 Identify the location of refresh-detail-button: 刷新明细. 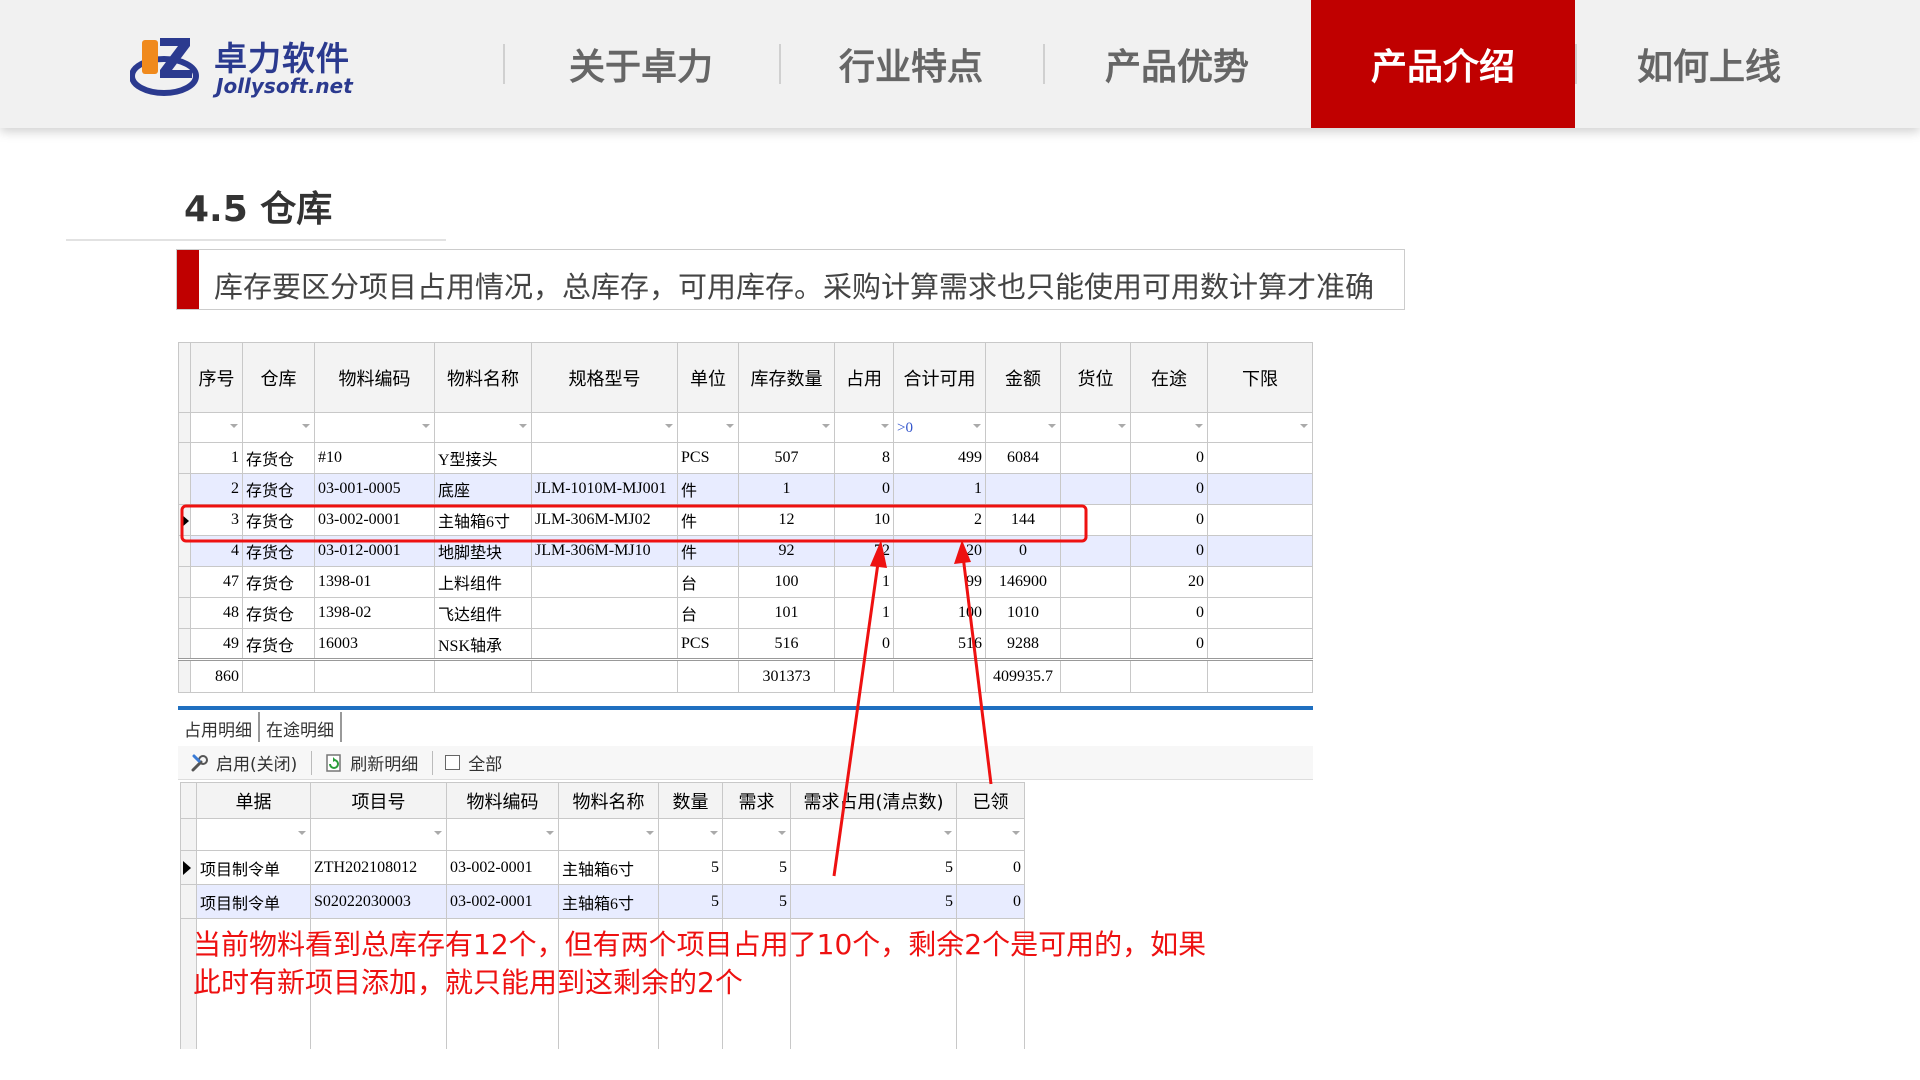
(371, 762).